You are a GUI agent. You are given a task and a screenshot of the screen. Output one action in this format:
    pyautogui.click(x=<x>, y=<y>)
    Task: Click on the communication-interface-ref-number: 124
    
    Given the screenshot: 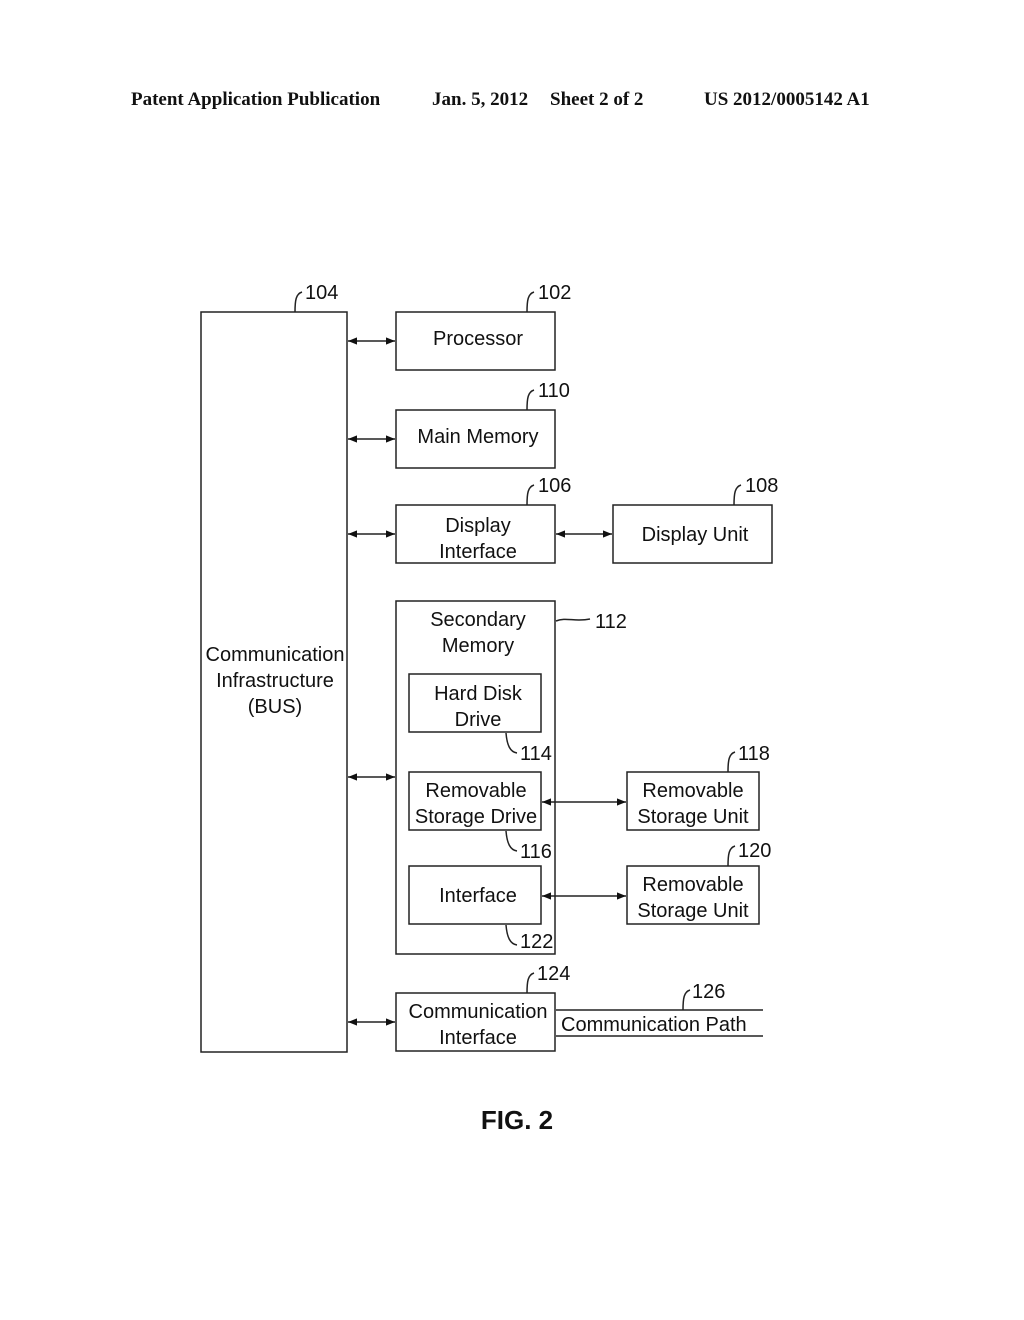 What is the action you would take?
    pyautogui.click(x=553, y=974)
    